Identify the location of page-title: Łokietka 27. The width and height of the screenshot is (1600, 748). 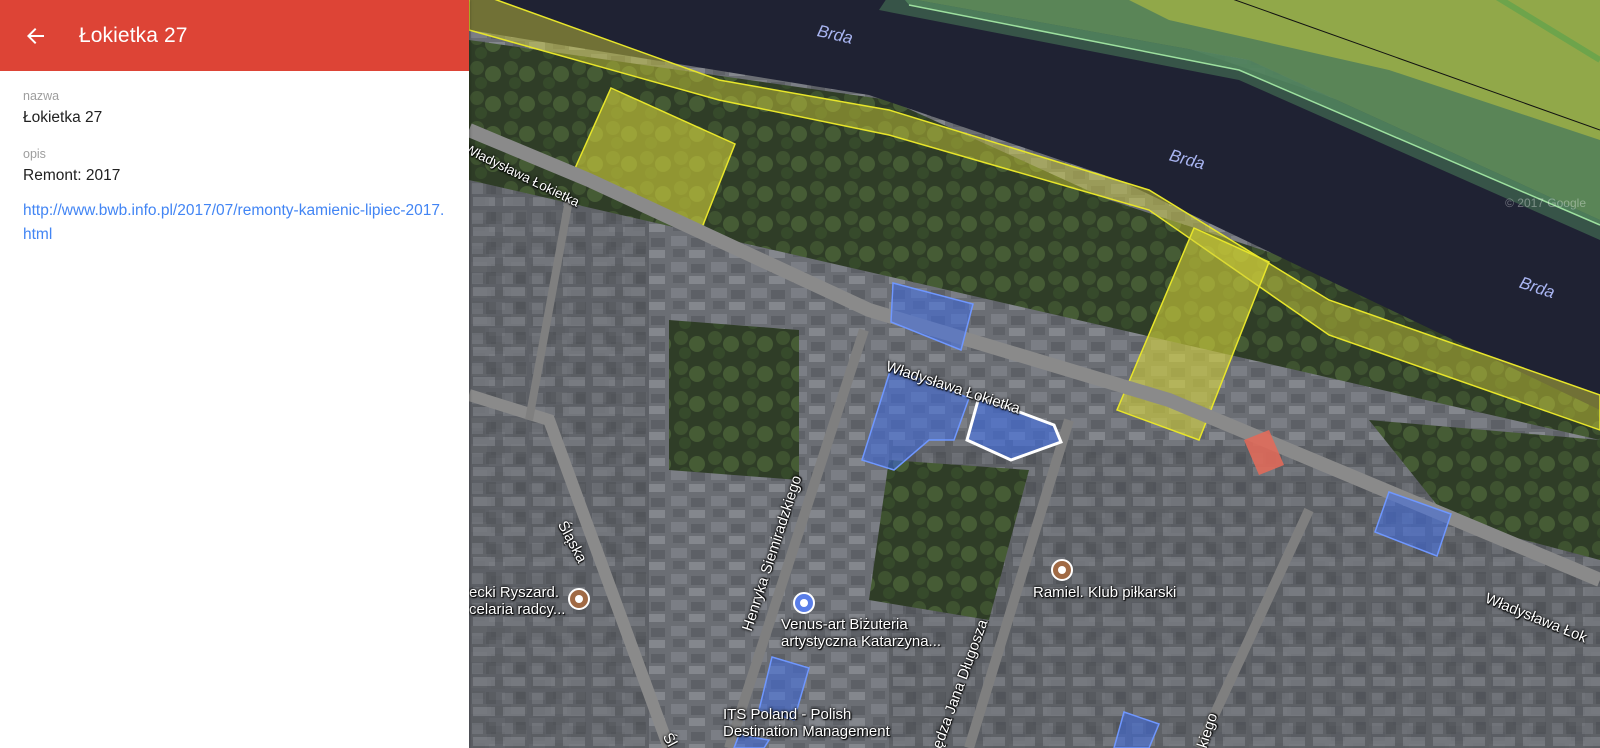
(133, 35).